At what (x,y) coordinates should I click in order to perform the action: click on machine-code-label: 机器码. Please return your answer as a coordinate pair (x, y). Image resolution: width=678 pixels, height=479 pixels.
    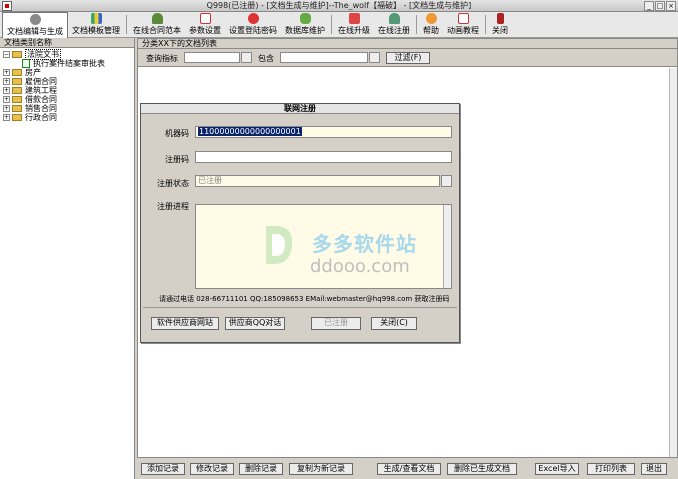
    Looking at the image, I should click on (177, 133).